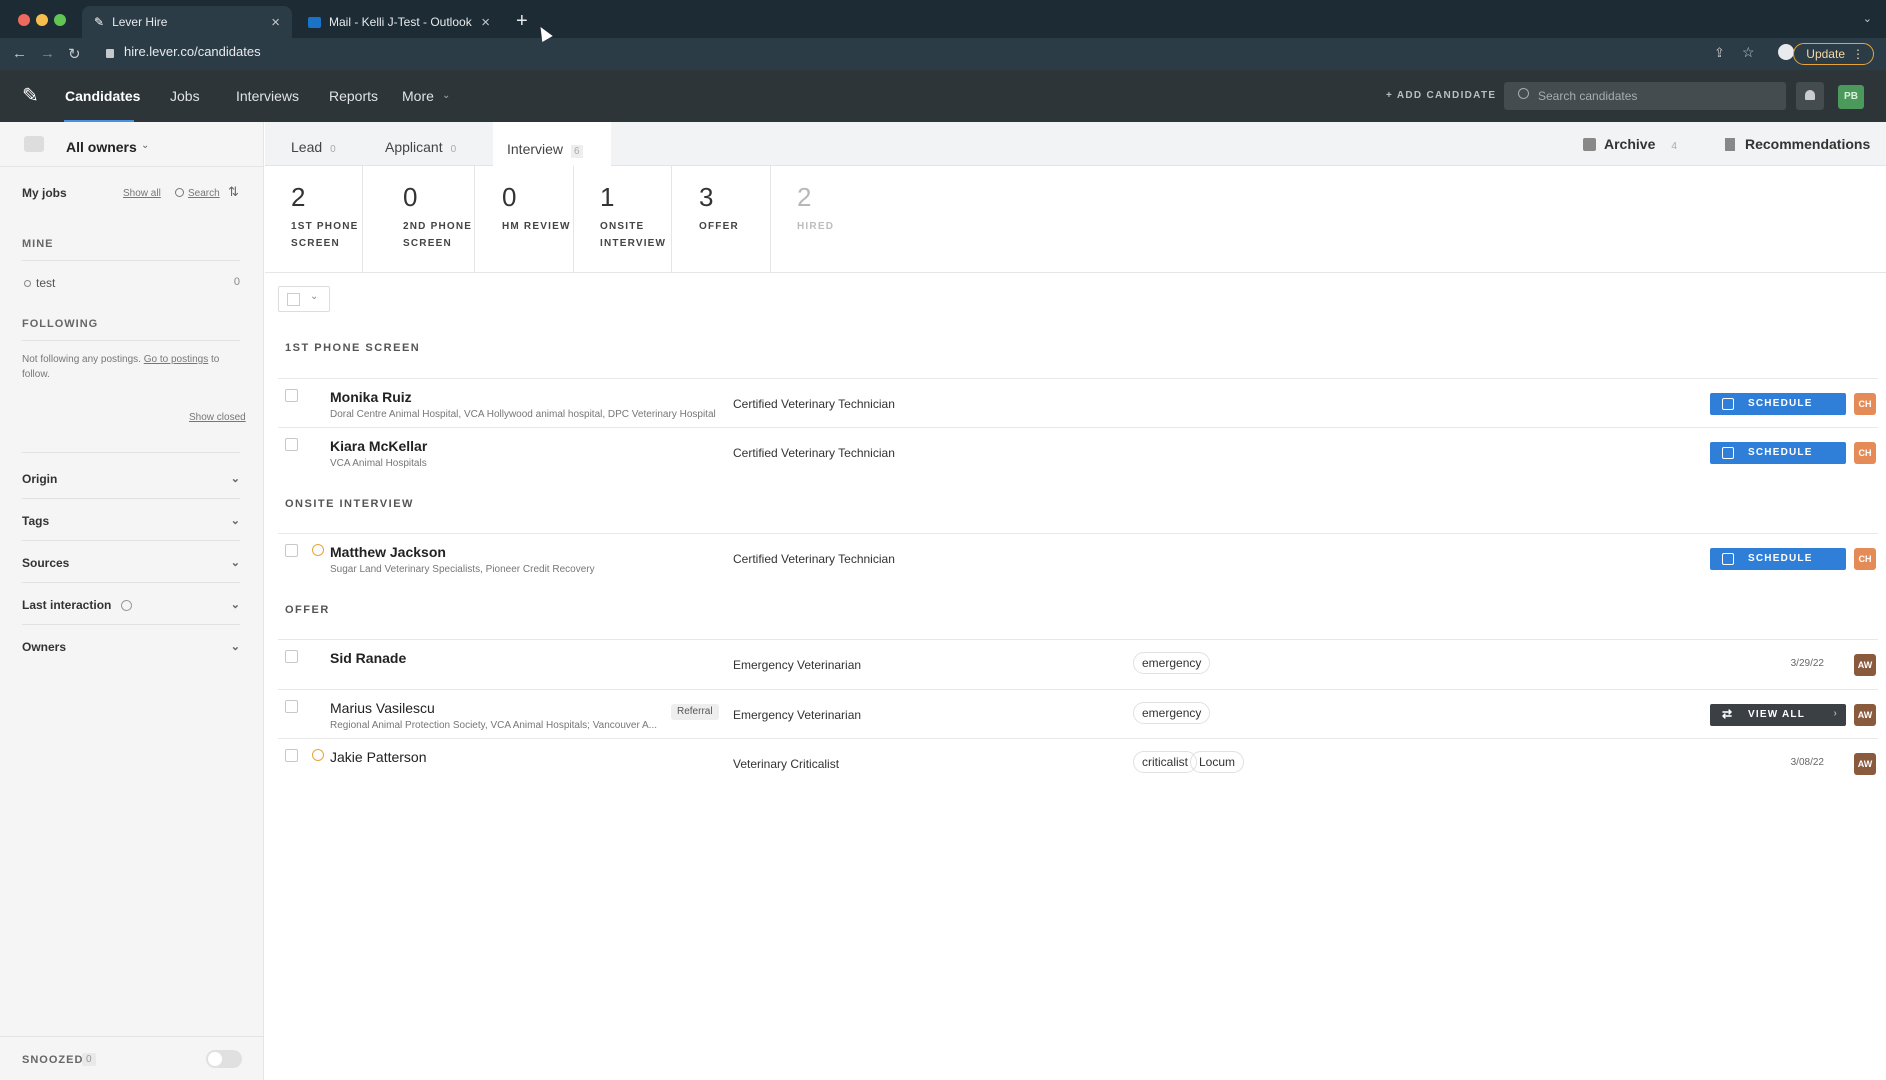 This screenshot has height=1080, width=1886. I want to click on nav-candidates: Candidates, so click(102, 96).